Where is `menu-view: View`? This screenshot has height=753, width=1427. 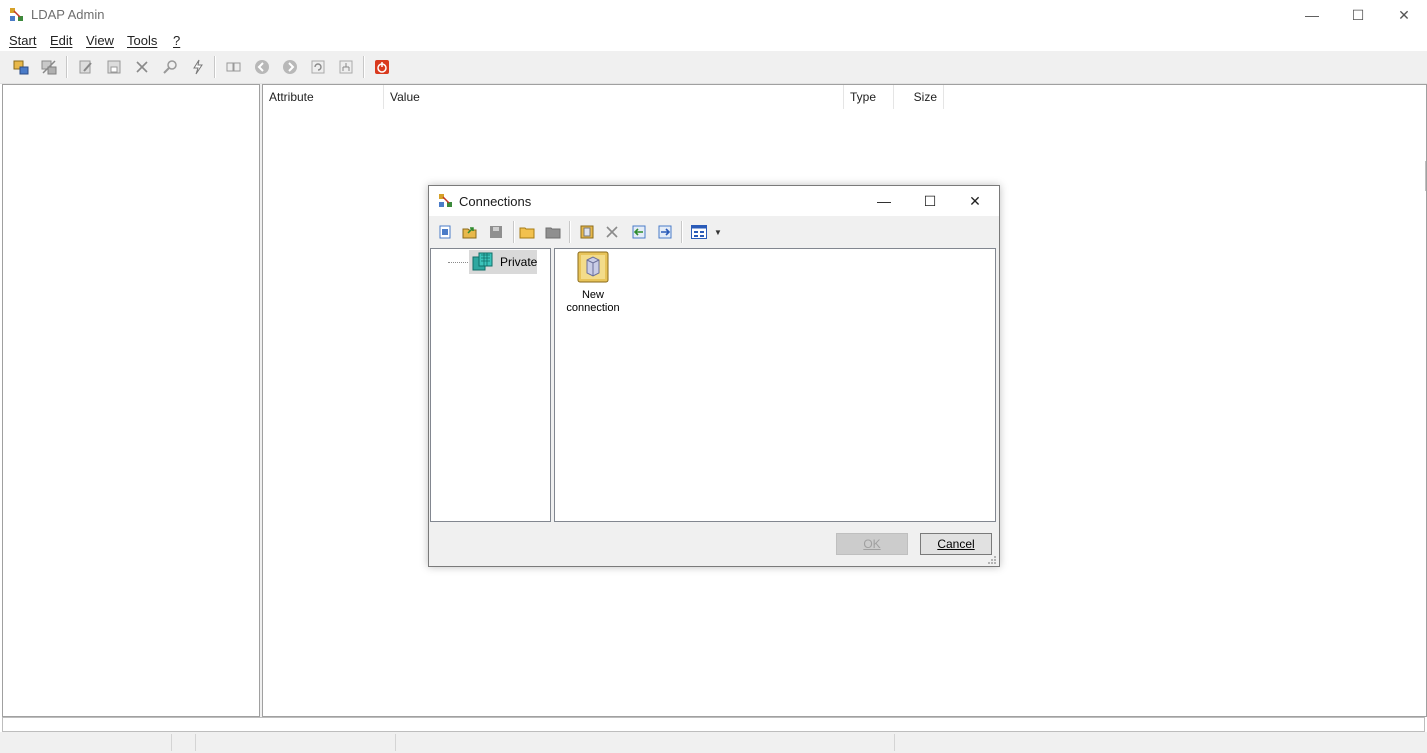 menu-view: View is located at coordinates (100, 40).